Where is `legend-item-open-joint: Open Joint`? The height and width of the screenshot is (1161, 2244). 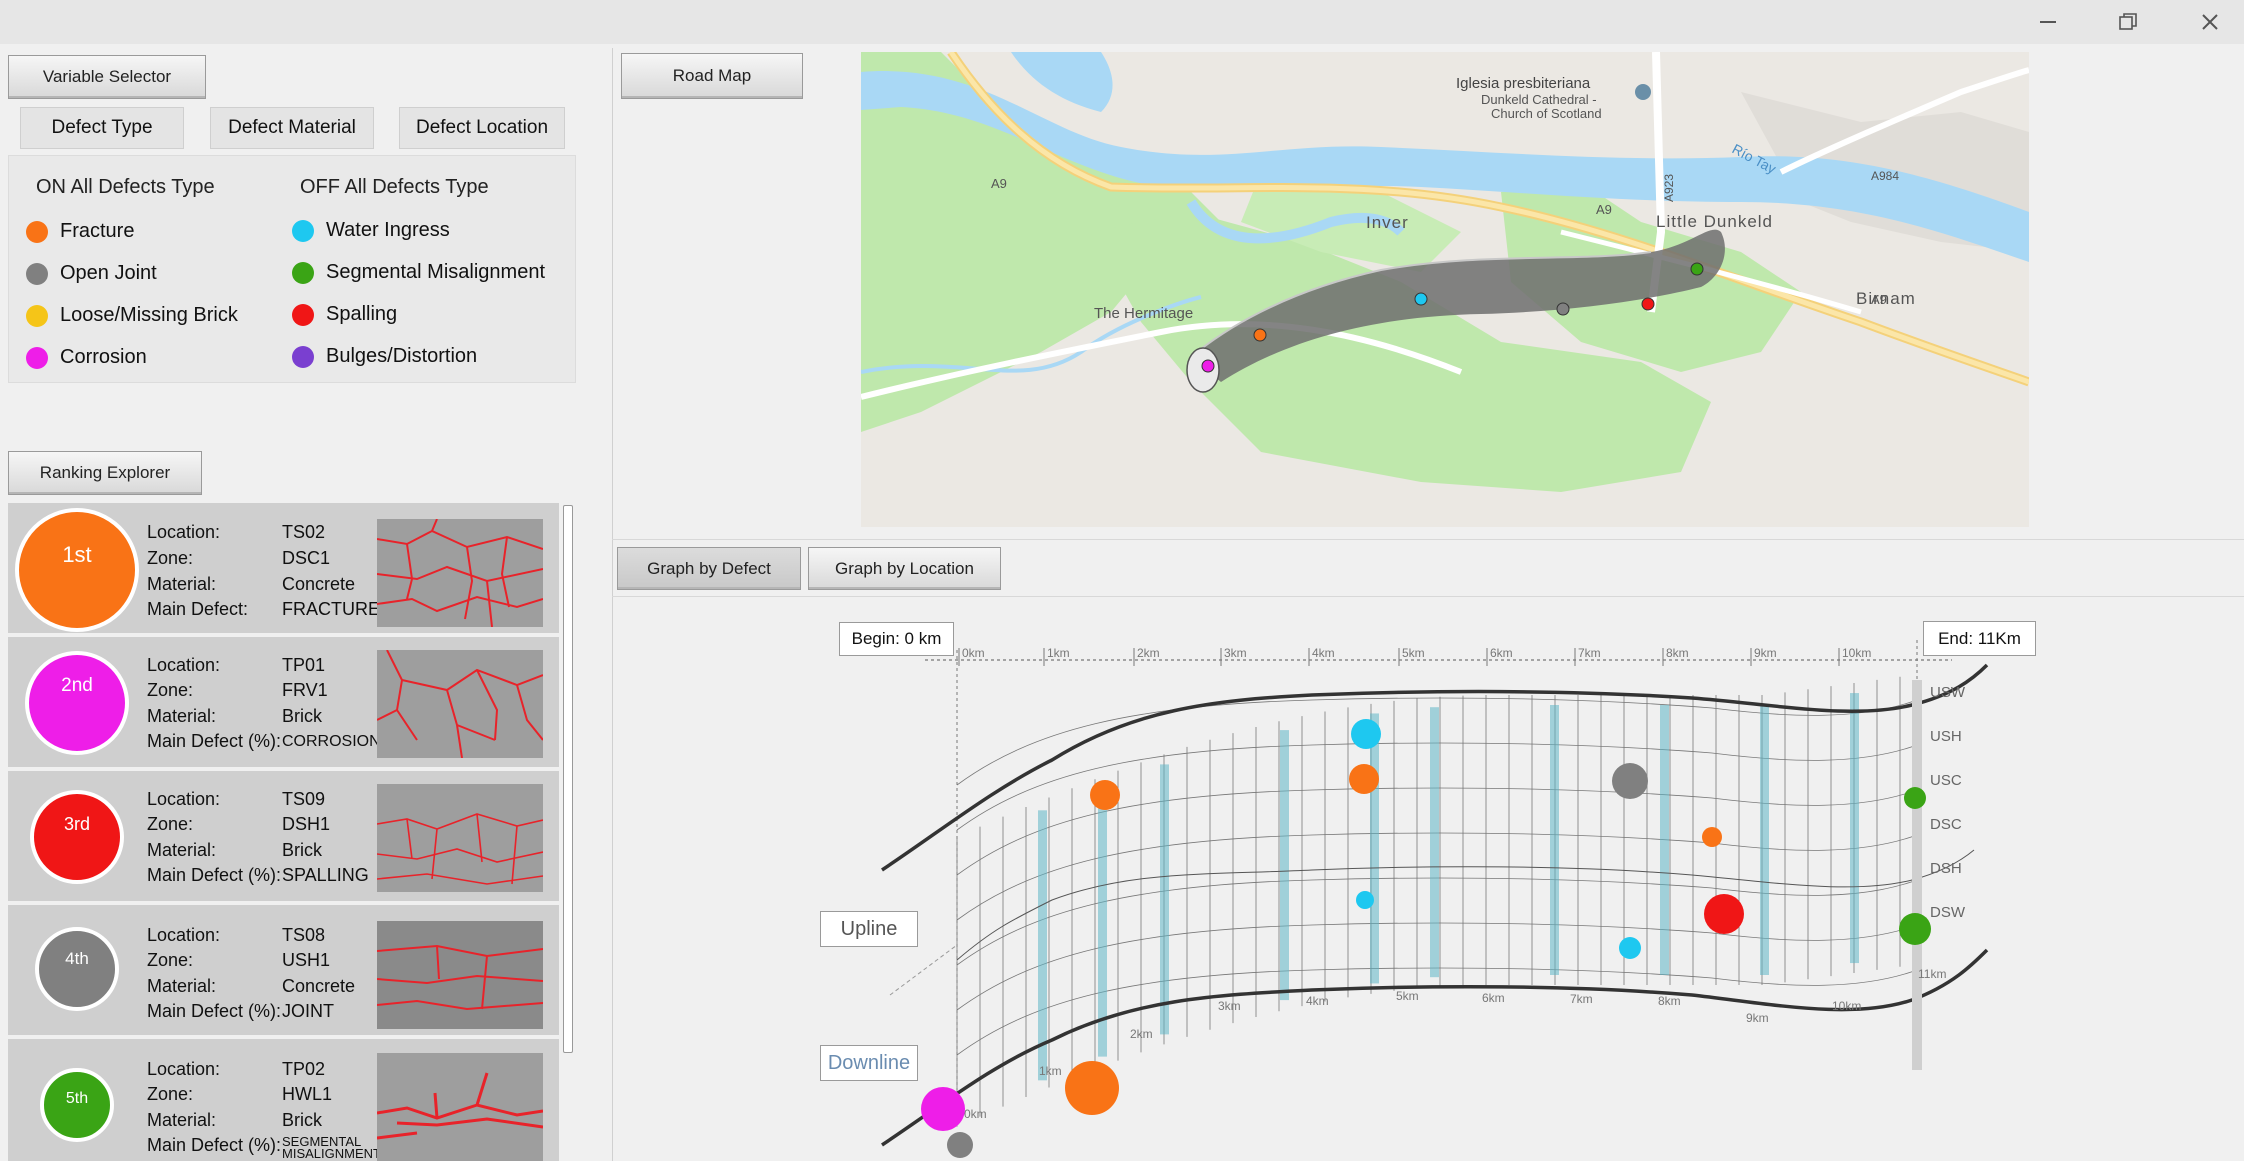 legend-item-open-joint: Open Joint is located at coordinates (91, 273).